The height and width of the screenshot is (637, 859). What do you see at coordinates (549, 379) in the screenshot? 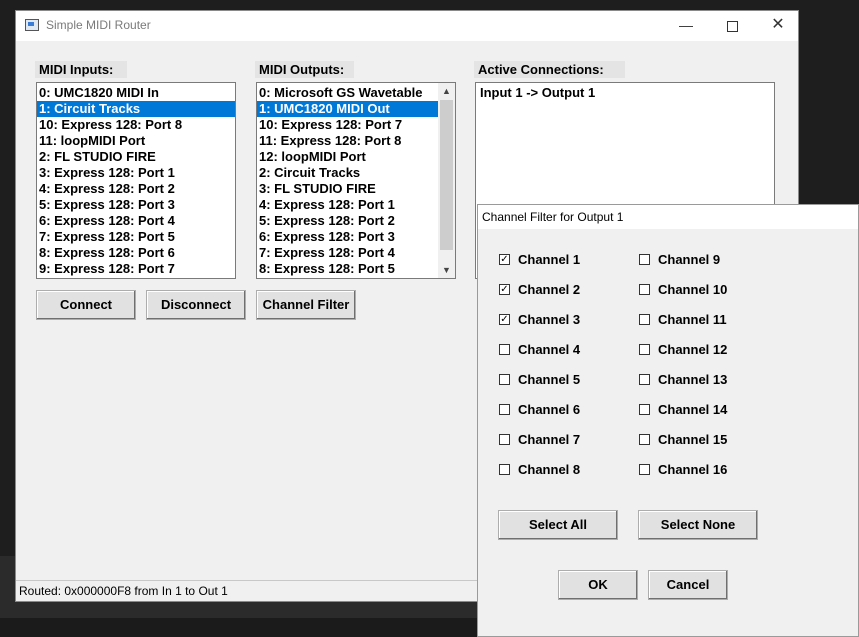
I see `channel-label: Channel 5` at bounding box center [549, 379].